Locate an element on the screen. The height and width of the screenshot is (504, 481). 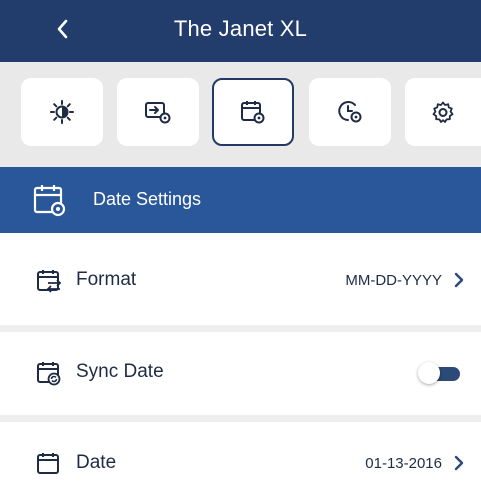
gear-icon is located at coordinates (443, 112).